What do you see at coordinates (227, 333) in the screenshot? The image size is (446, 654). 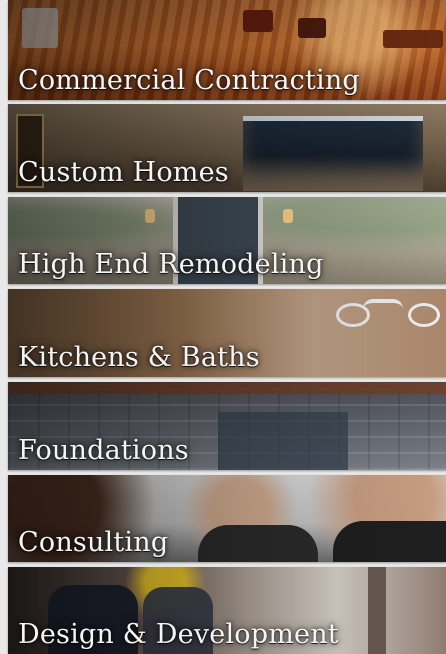 I see `banner-kitchens-baths: Kitchens & Baths` at bounding box center [227, 333].